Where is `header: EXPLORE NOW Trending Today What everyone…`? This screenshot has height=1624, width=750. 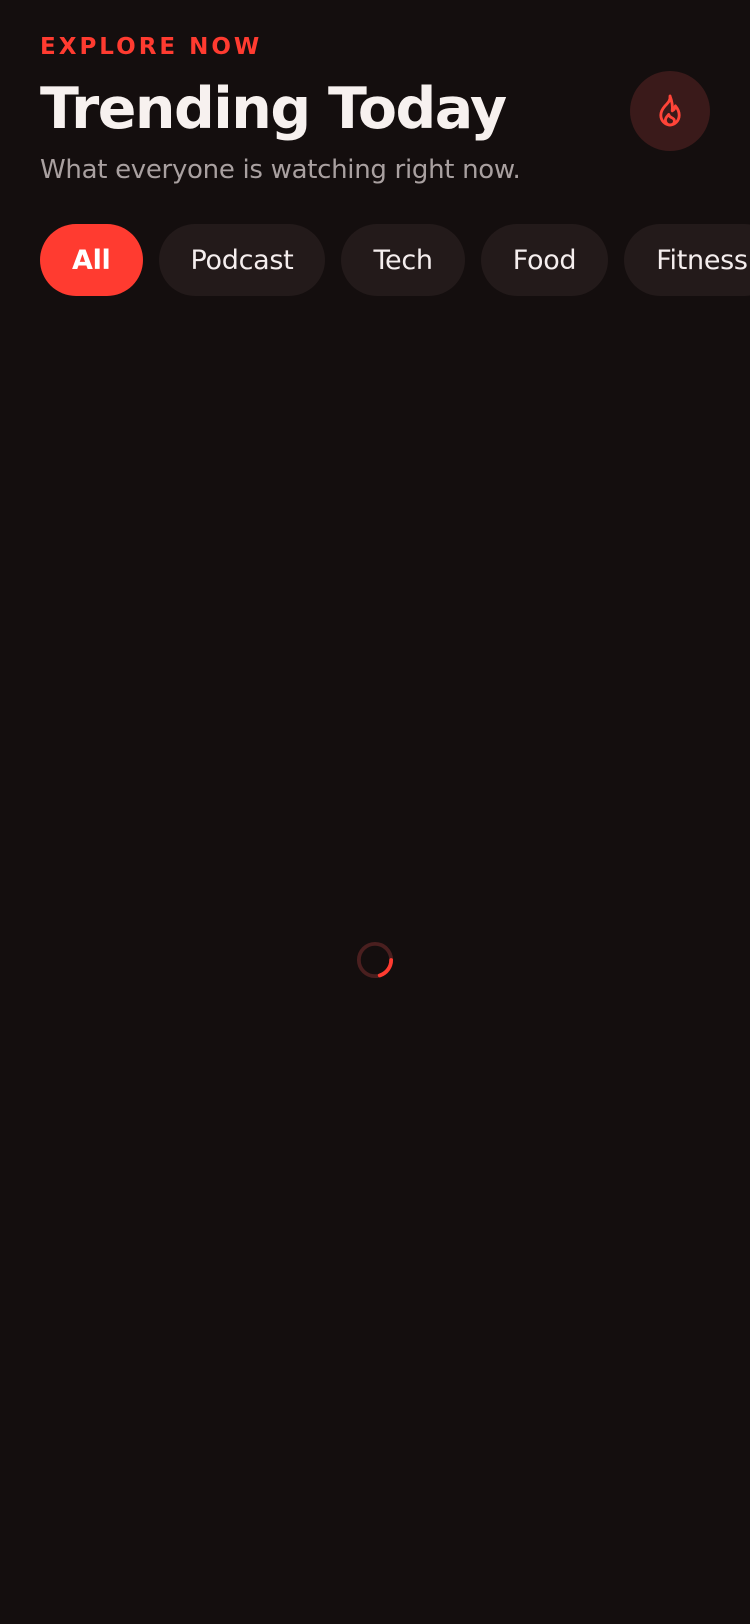 header: EXPLORE NOW Trending Today What everyone… is located at coordinates (375, 109).